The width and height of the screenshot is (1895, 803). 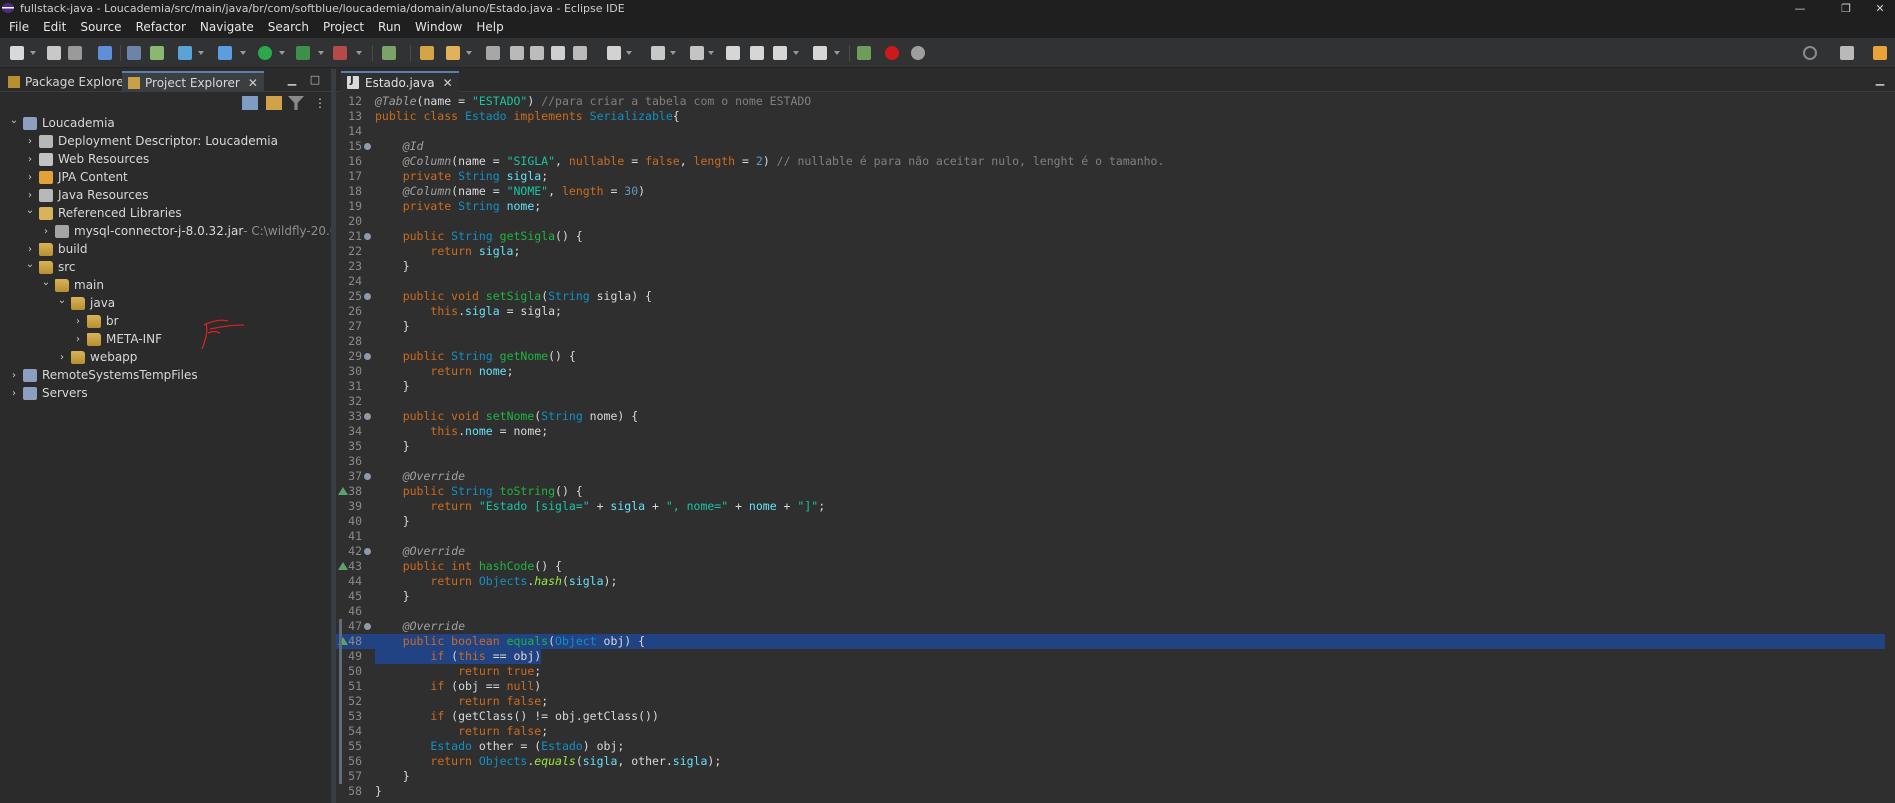 What do you see at coordinates (1110, 341) in the screenshot?
I see `code-line: 28` at bounding box center [1110, 341].